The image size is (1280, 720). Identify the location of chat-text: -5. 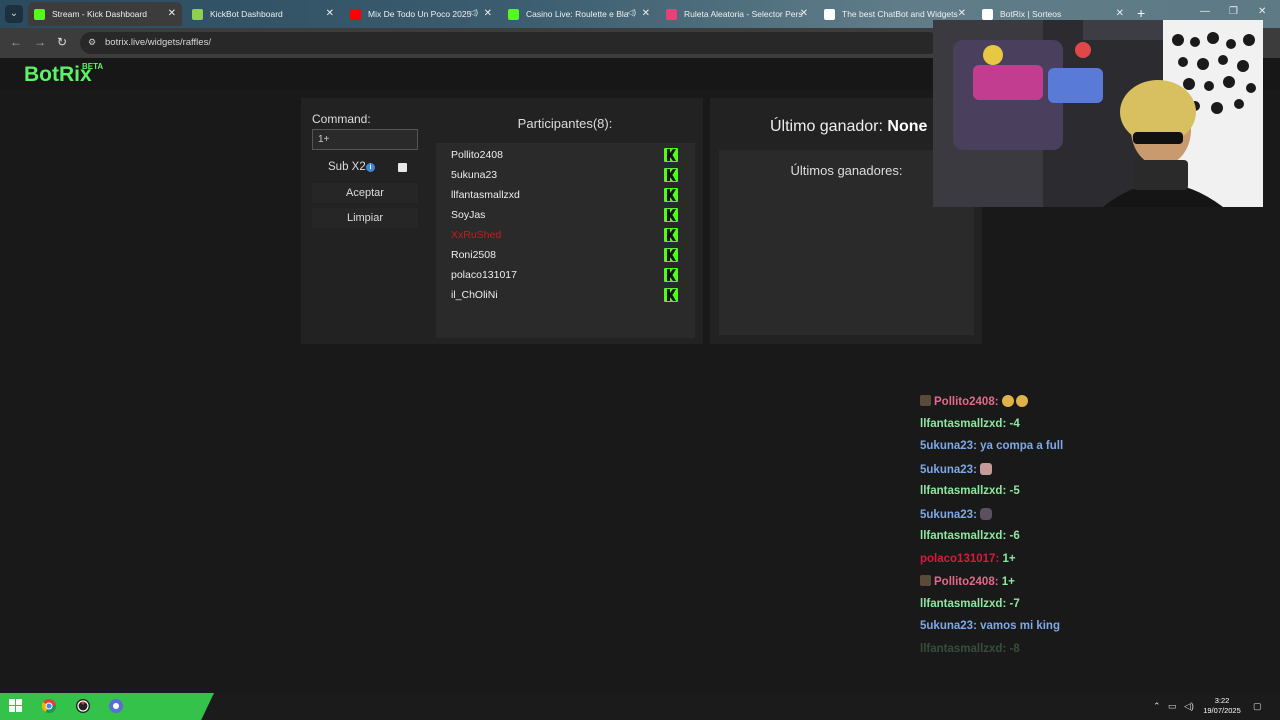
(1014, 491).